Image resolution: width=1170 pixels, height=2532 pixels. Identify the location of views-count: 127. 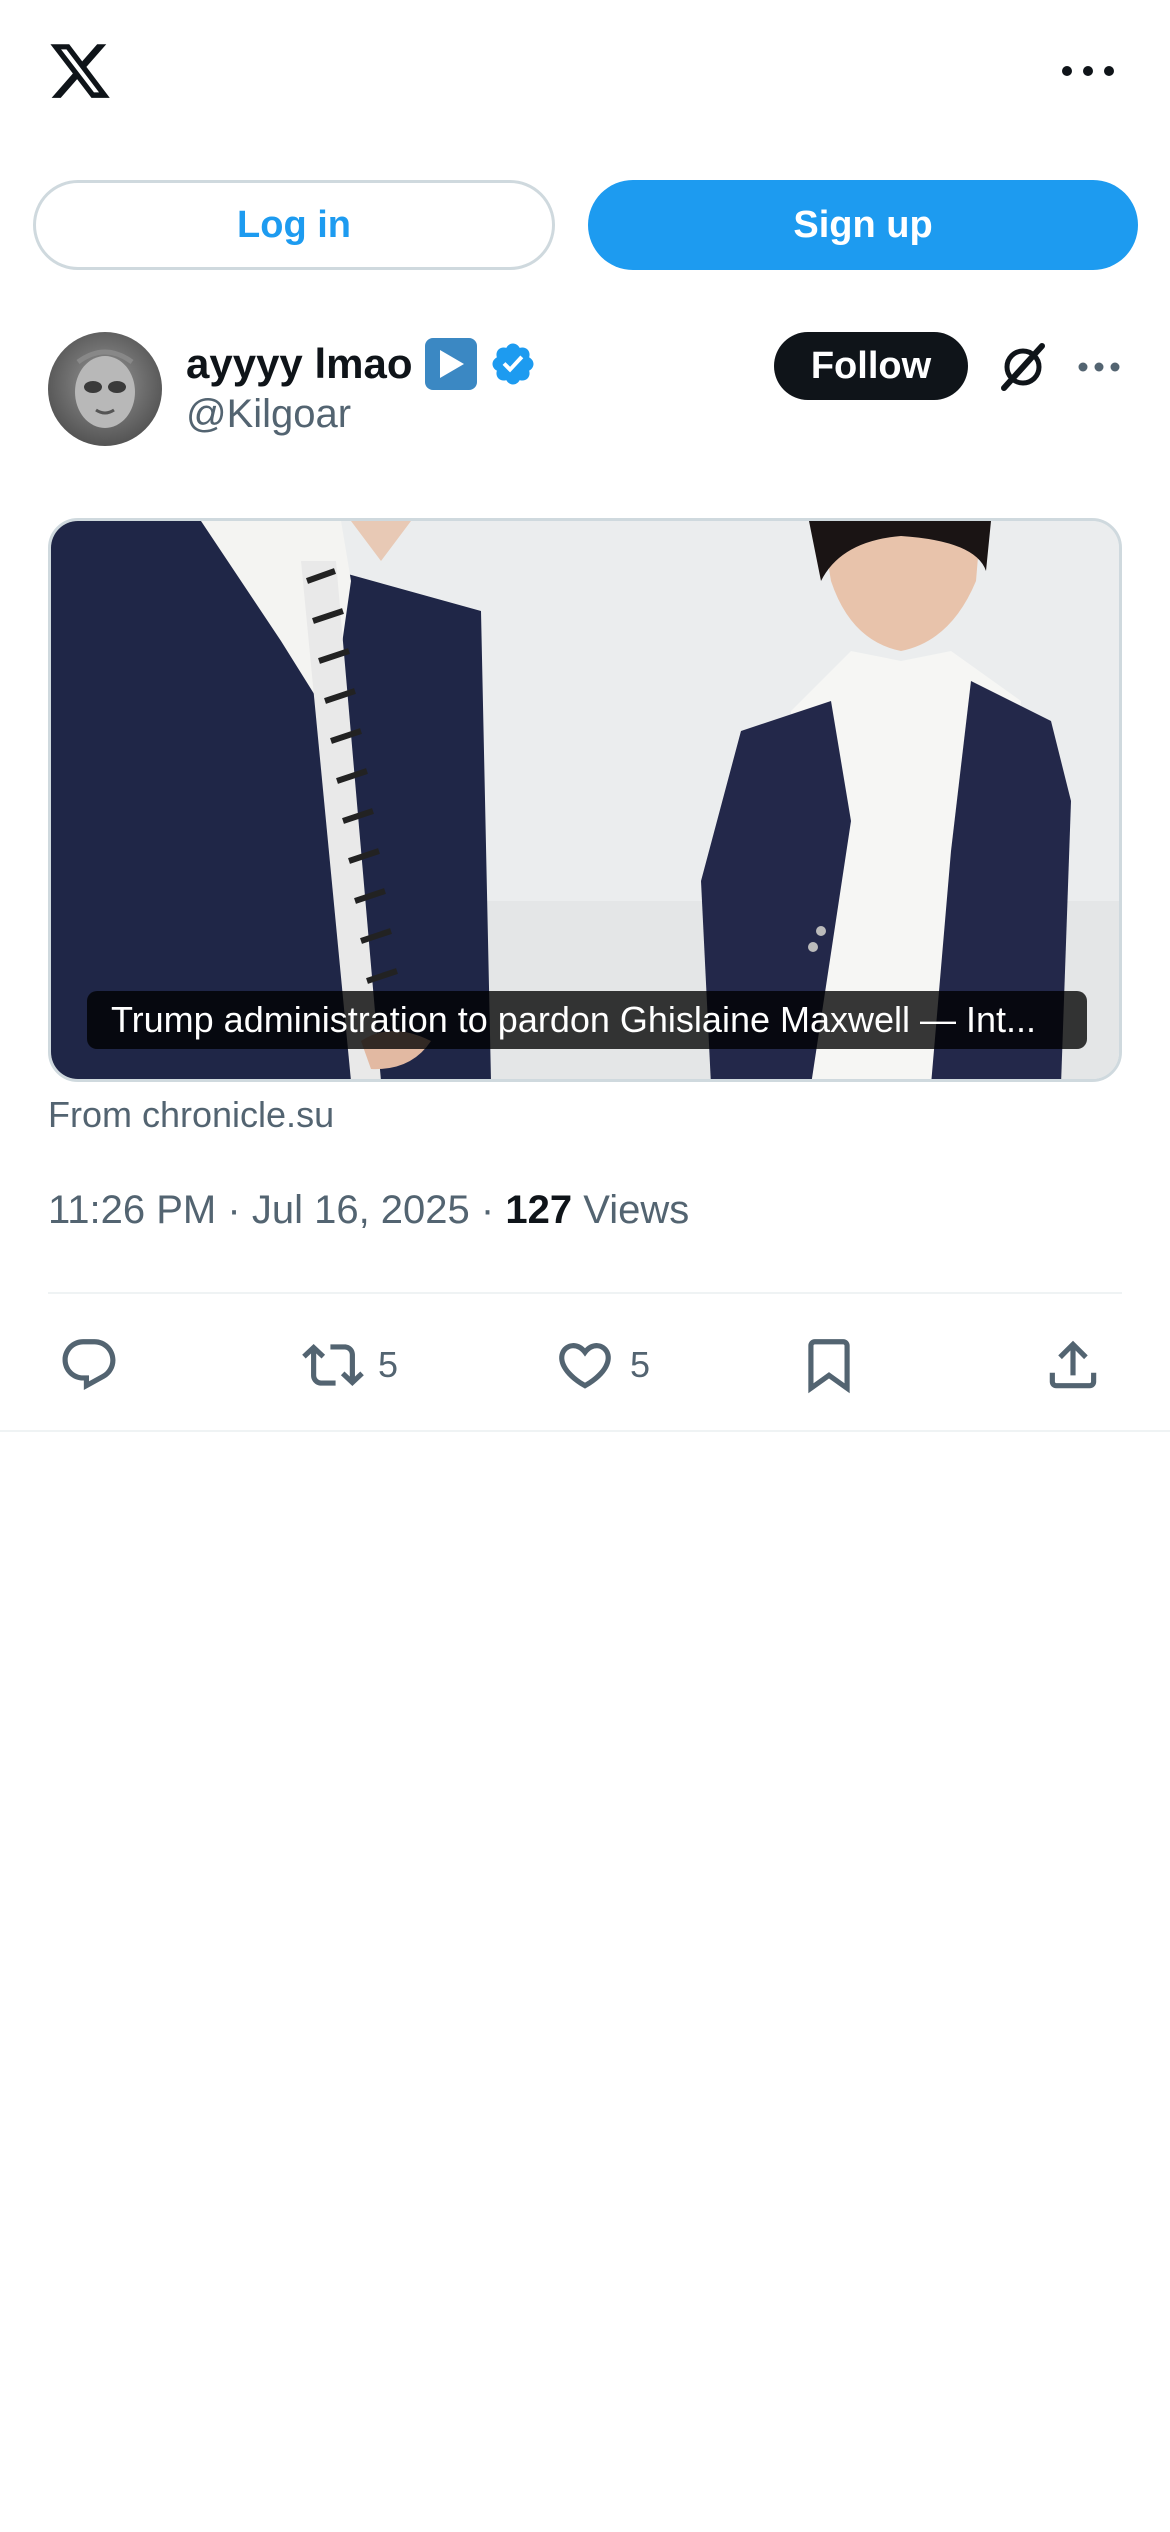
(539, 1210).